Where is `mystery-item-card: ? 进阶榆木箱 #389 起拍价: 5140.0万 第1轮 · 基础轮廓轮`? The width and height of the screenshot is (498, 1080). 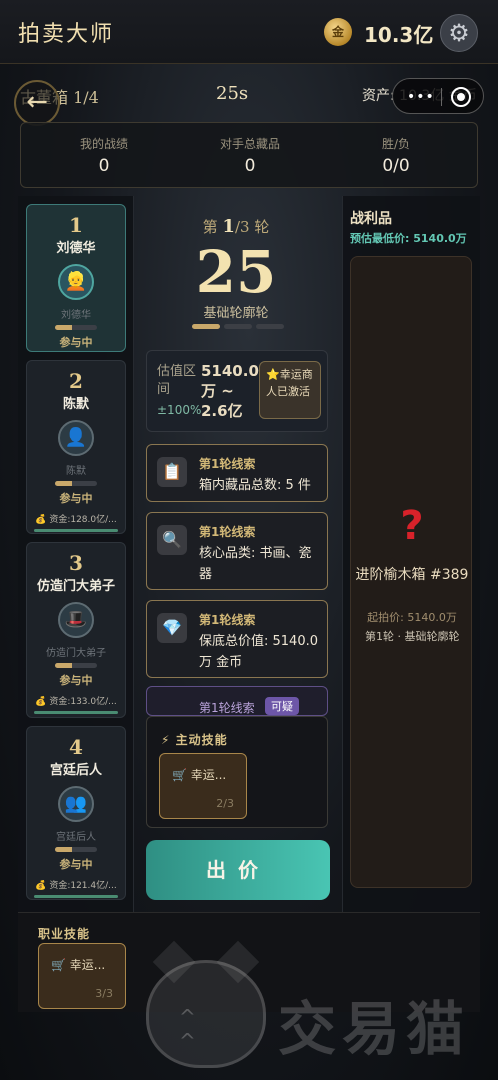
mystery-item-card: ? 进阶榆木箱 #389 起拍价: 5140.0万 第1轮 · 基础轮廓轮 is located at coordinates (411, 572).